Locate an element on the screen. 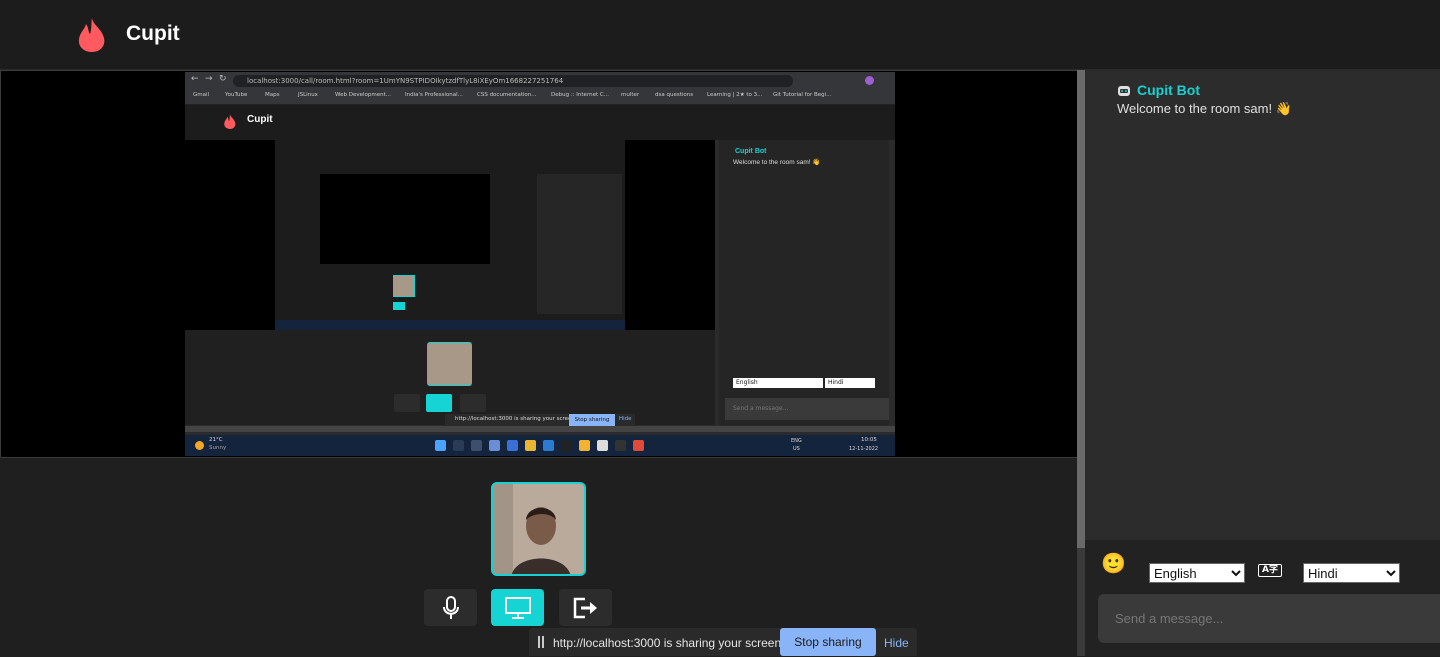  mic-button is located at coordinates (450, 607).